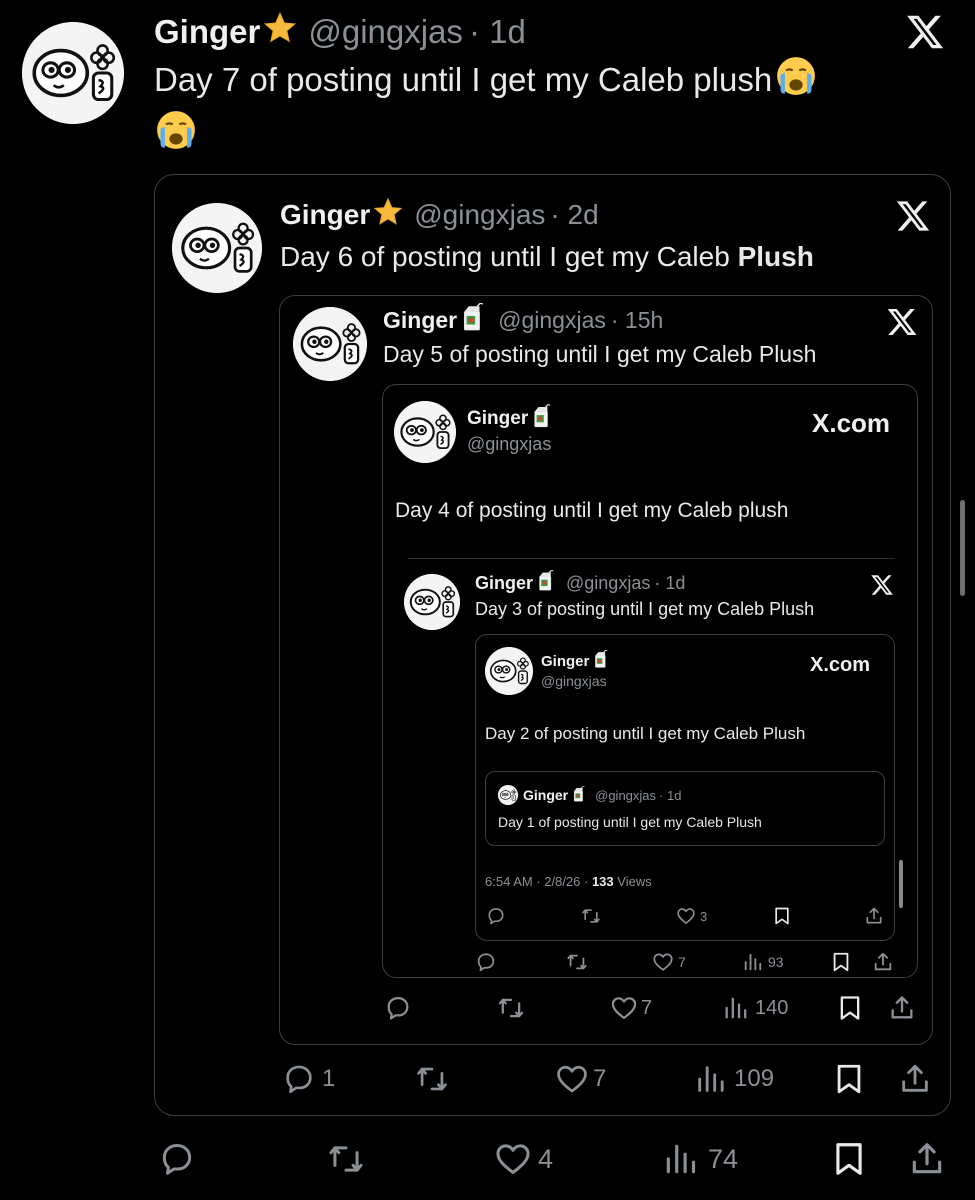  I want to click on post-timestamp: 6:54 AM · 2/8/26 ·, so click(538, 881).